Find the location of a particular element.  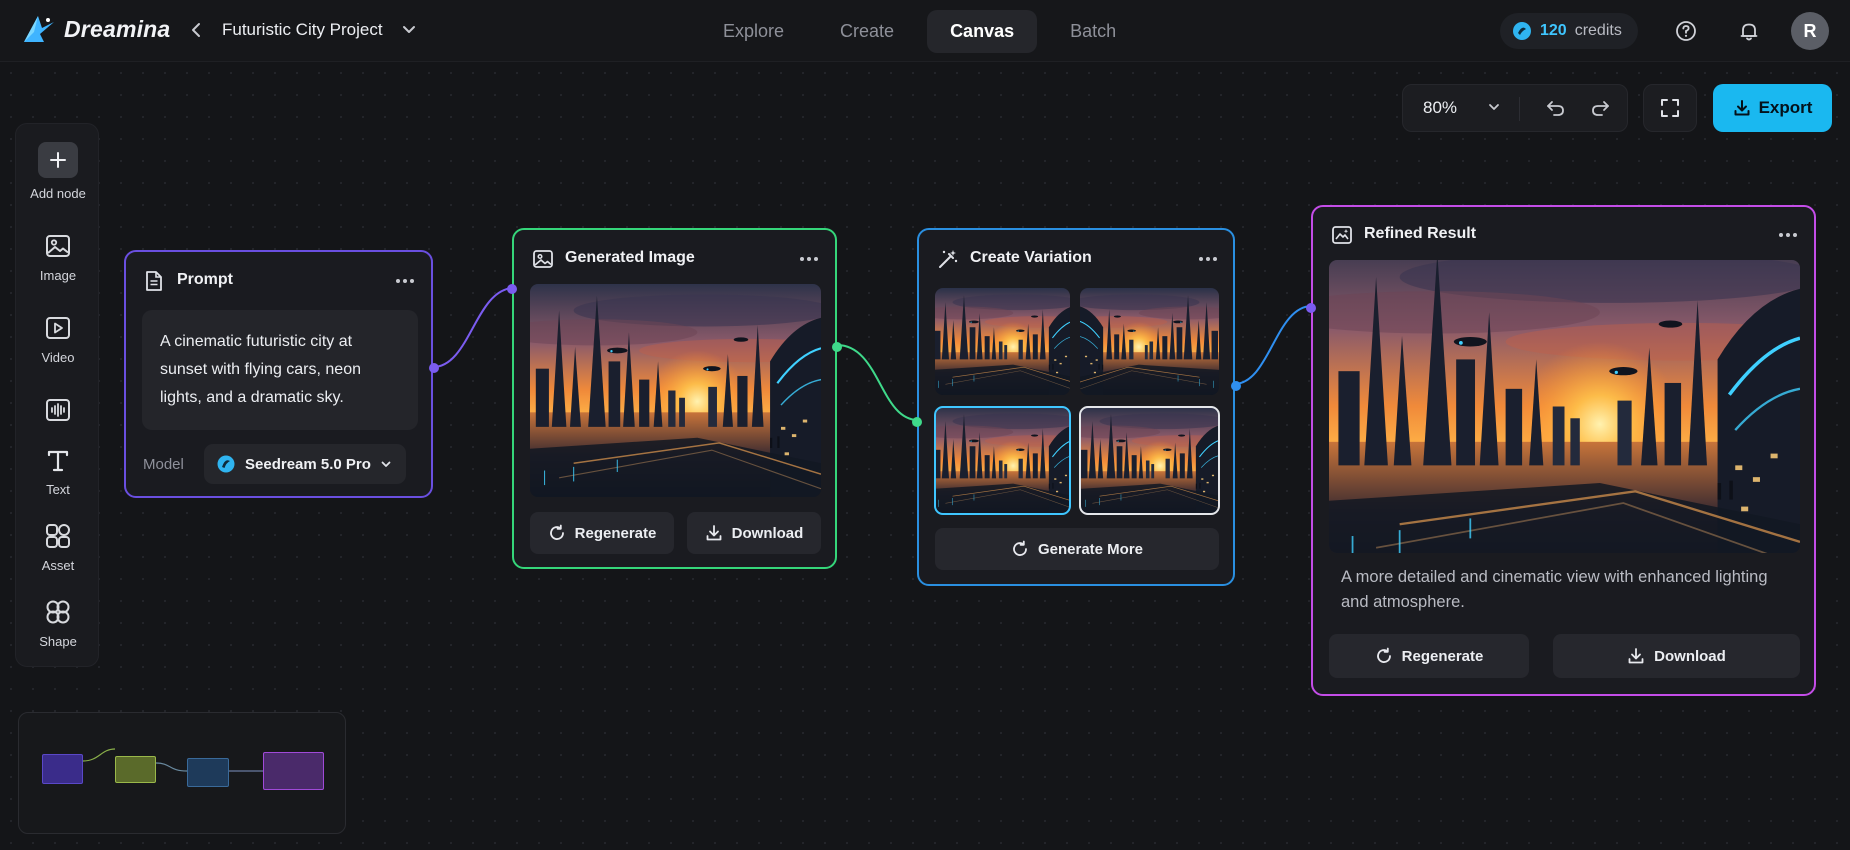

model-select: Seedream 5.0 Pro is located at coordinates (305, 464).